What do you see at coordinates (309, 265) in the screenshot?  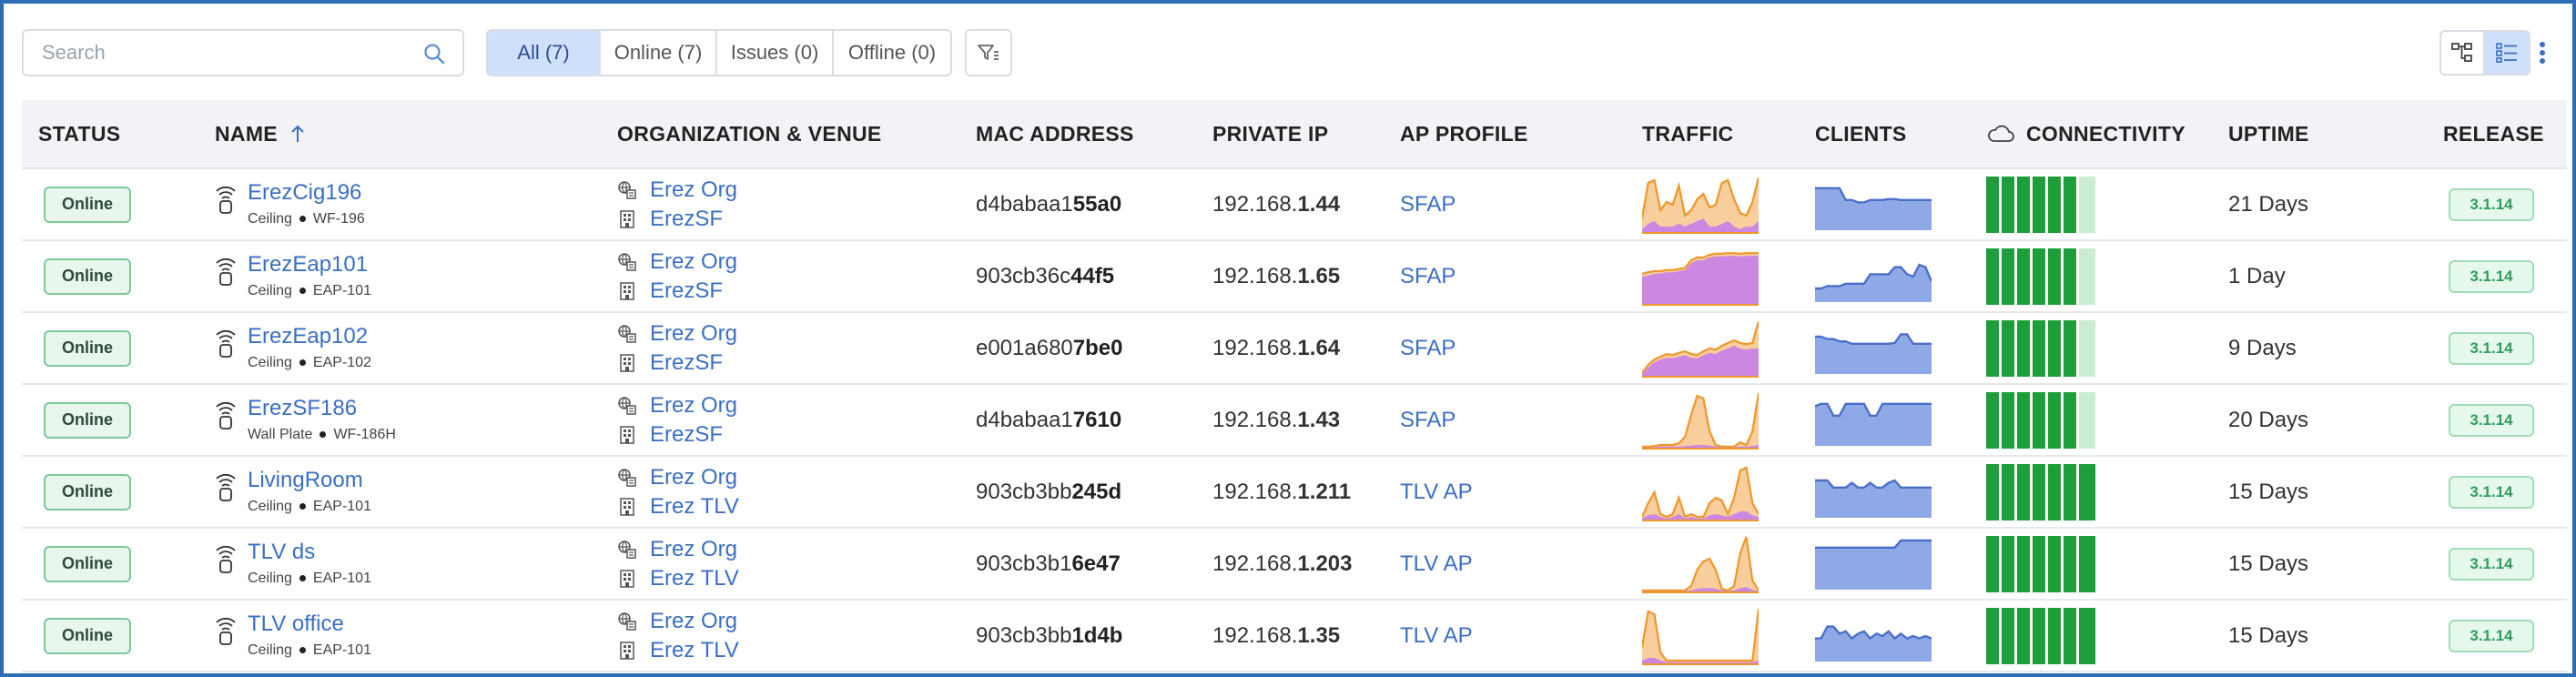 I see `ap-name-link: ErezEap101` at bounding box center [309, 265].